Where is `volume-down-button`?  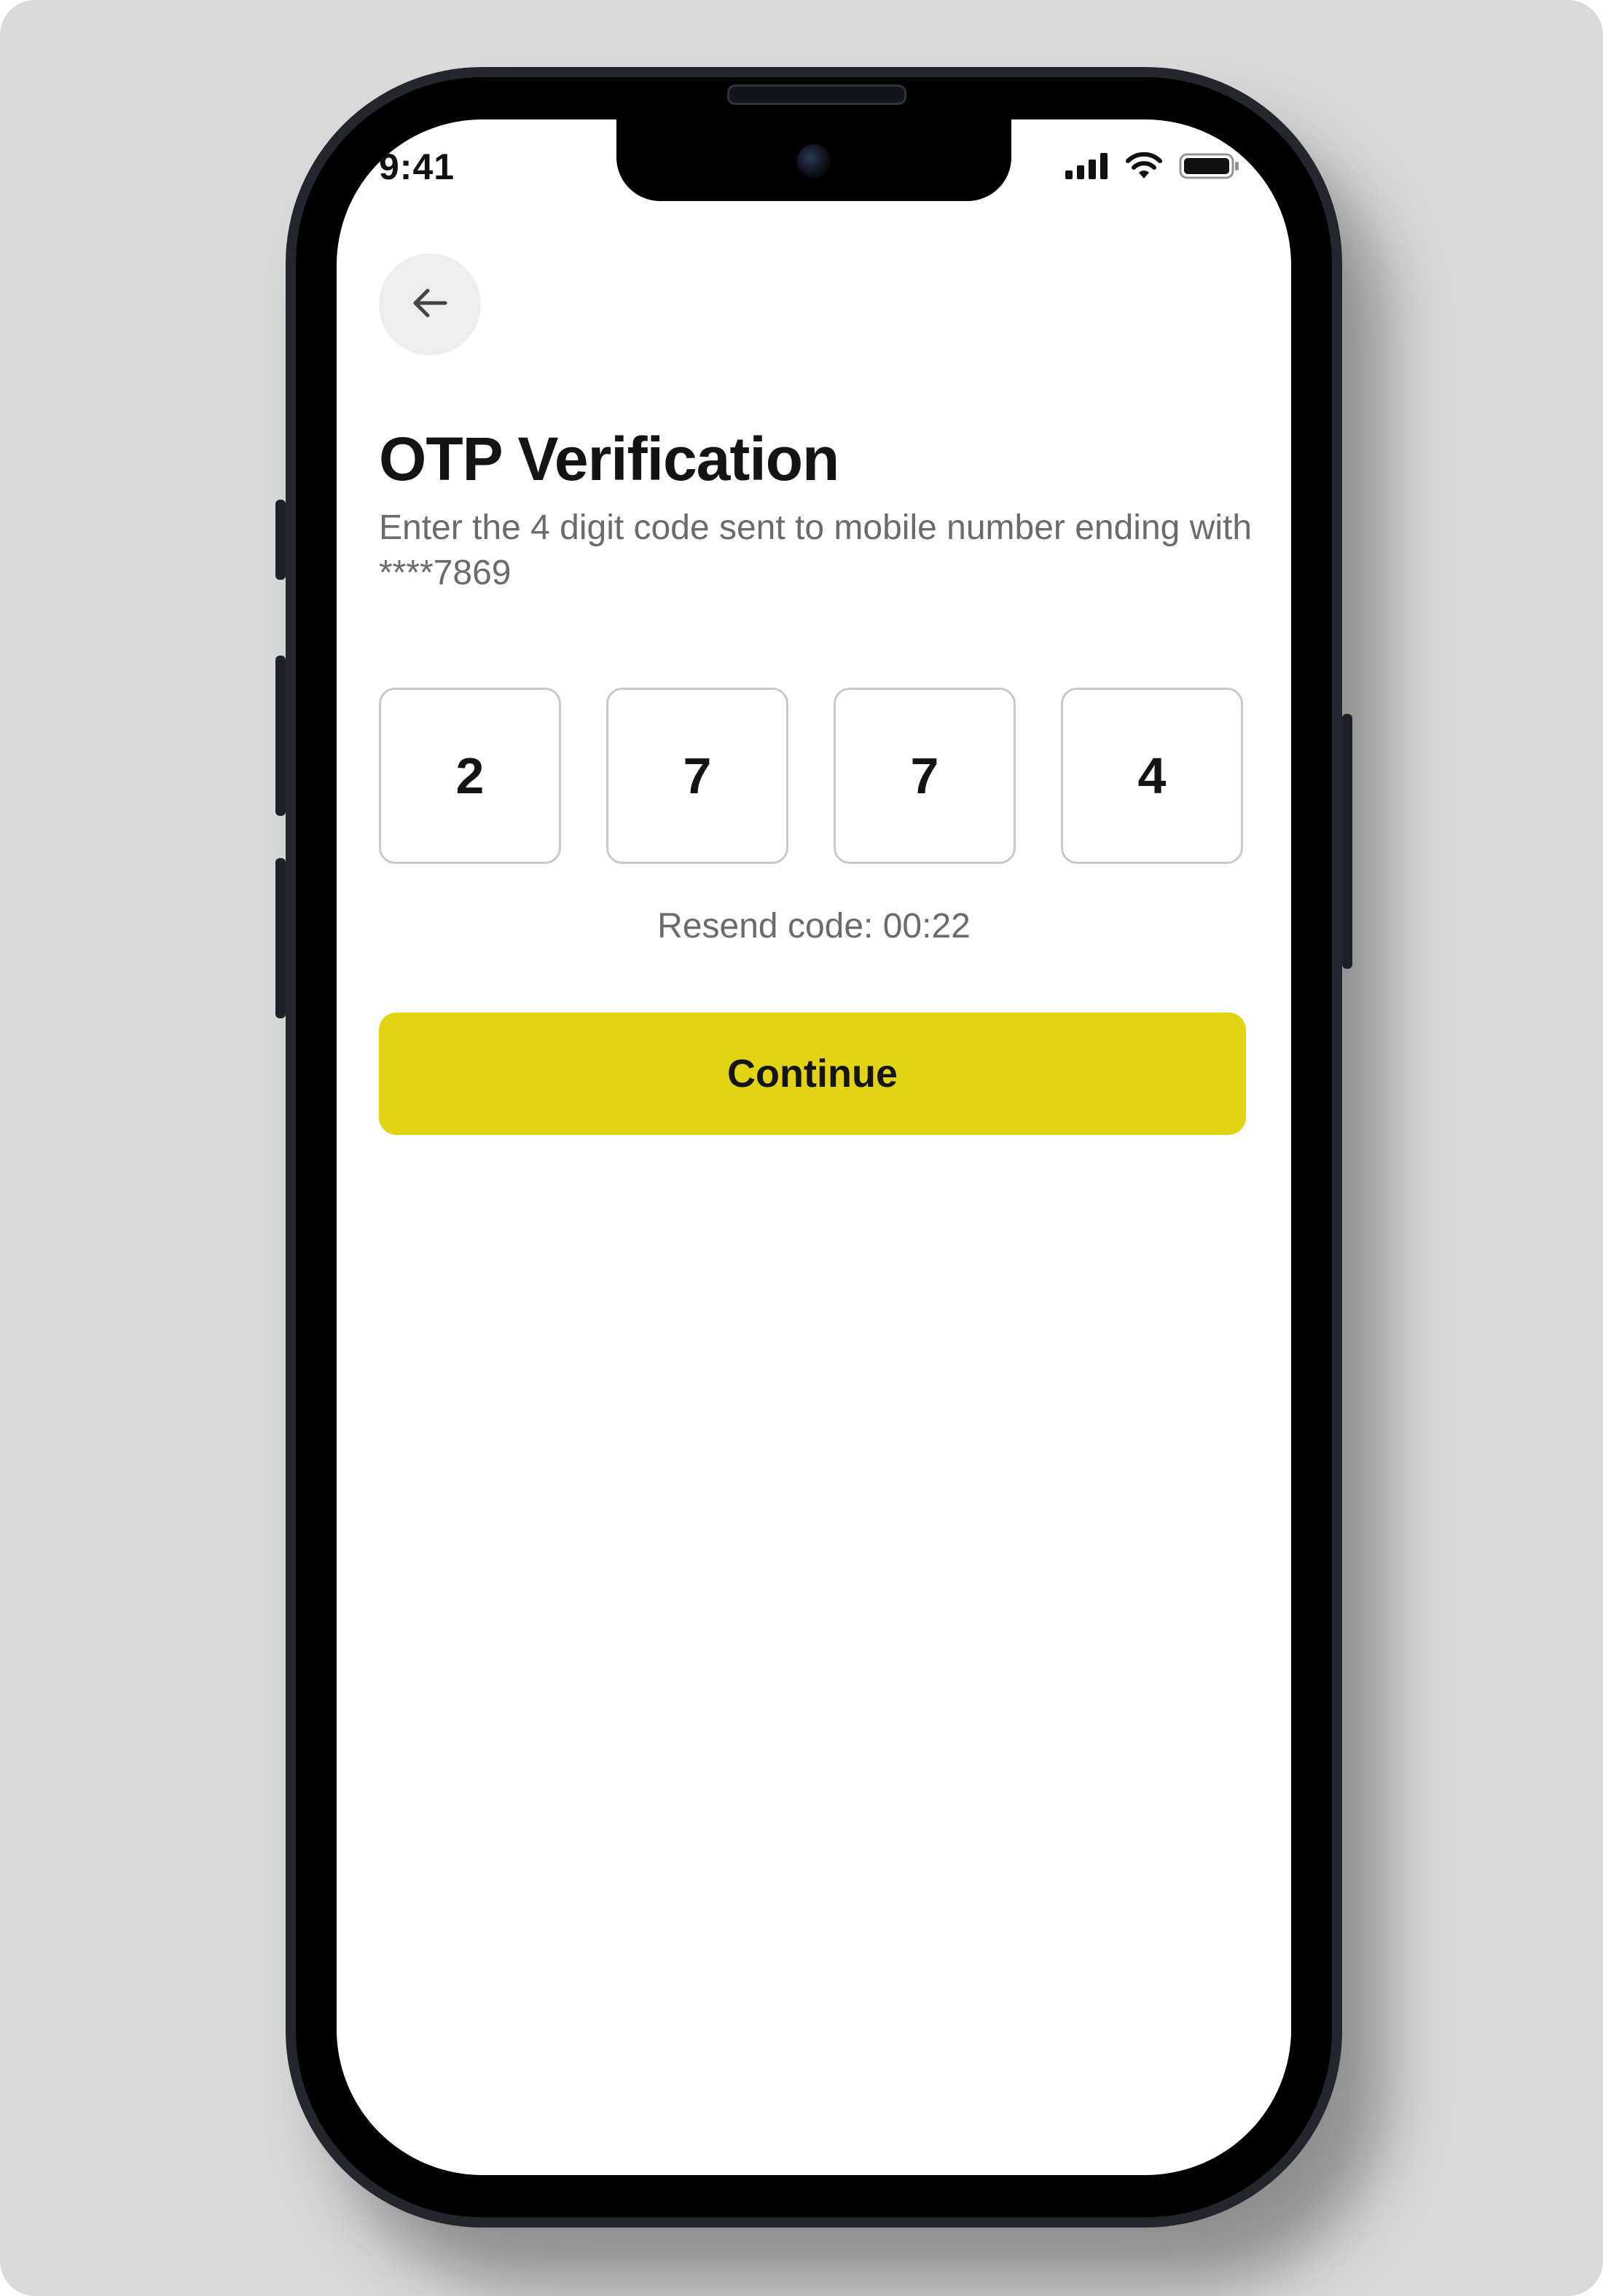
volume-down-button is located at coordinates (280, 938).